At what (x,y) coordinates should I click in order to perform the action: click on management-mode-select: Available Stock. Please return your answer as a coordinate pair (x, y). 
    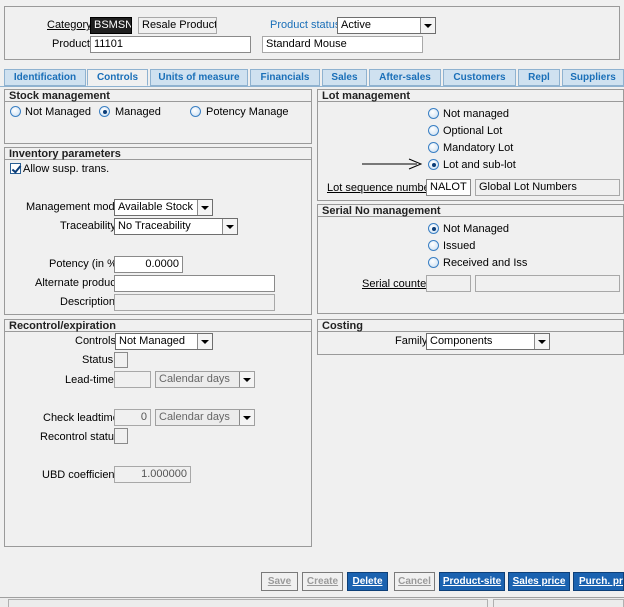
    Looking at the image, I should click on (163, 207).